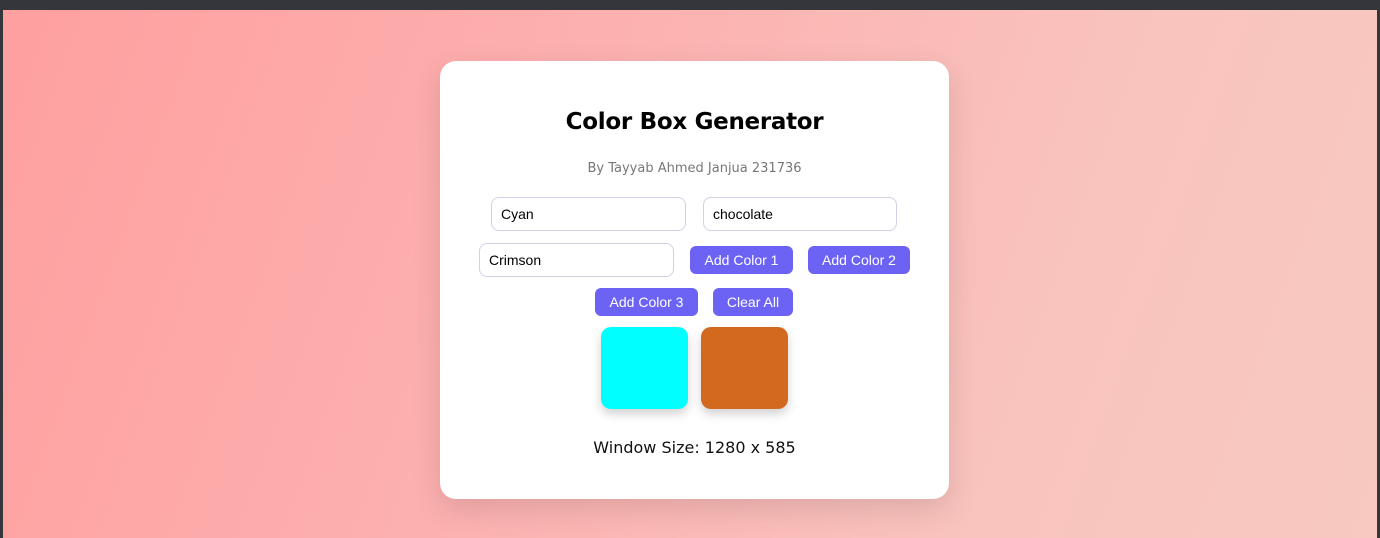 The image size is (1380, 538). Describe the element at coordinates (644, 368) in the screenshot. I see `color-box-cyan` at that location.